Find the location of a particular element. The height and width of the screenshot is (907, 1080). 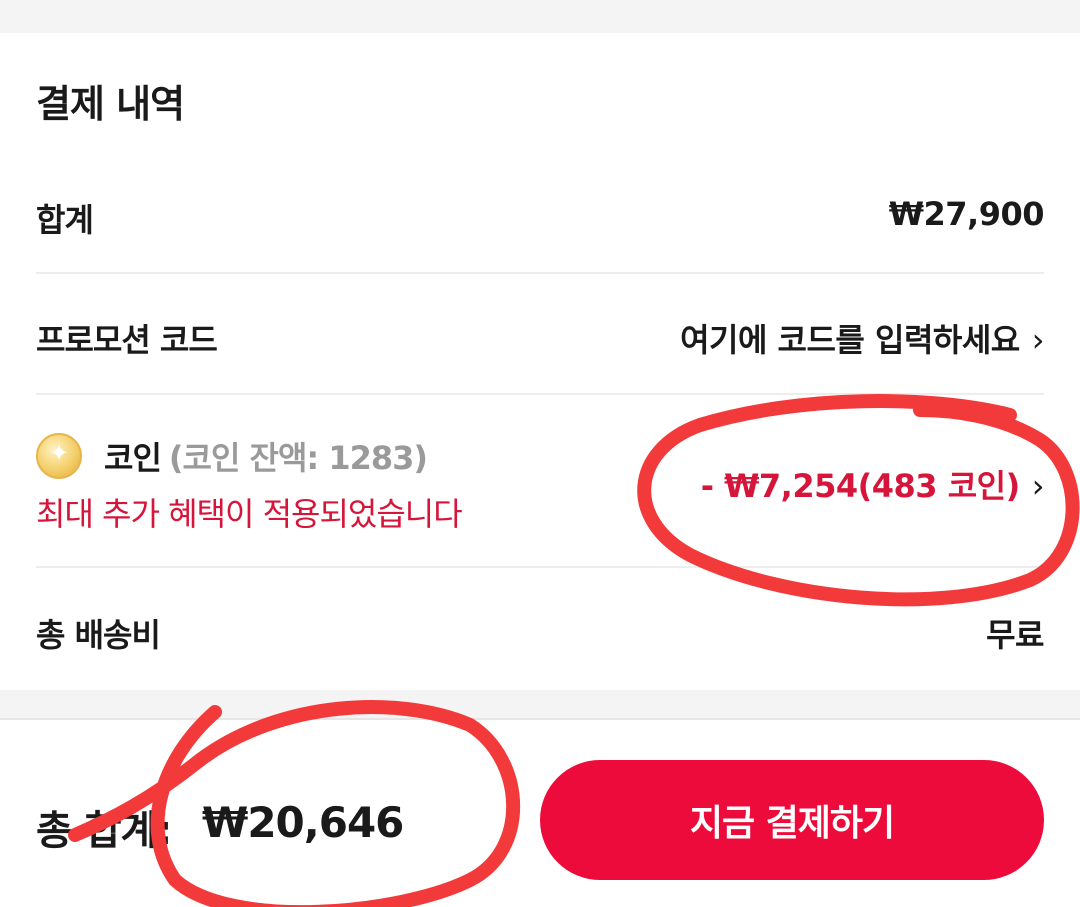

coin-discount: - ₩7,254(483 코인) › is located at coordinates (872, 484).